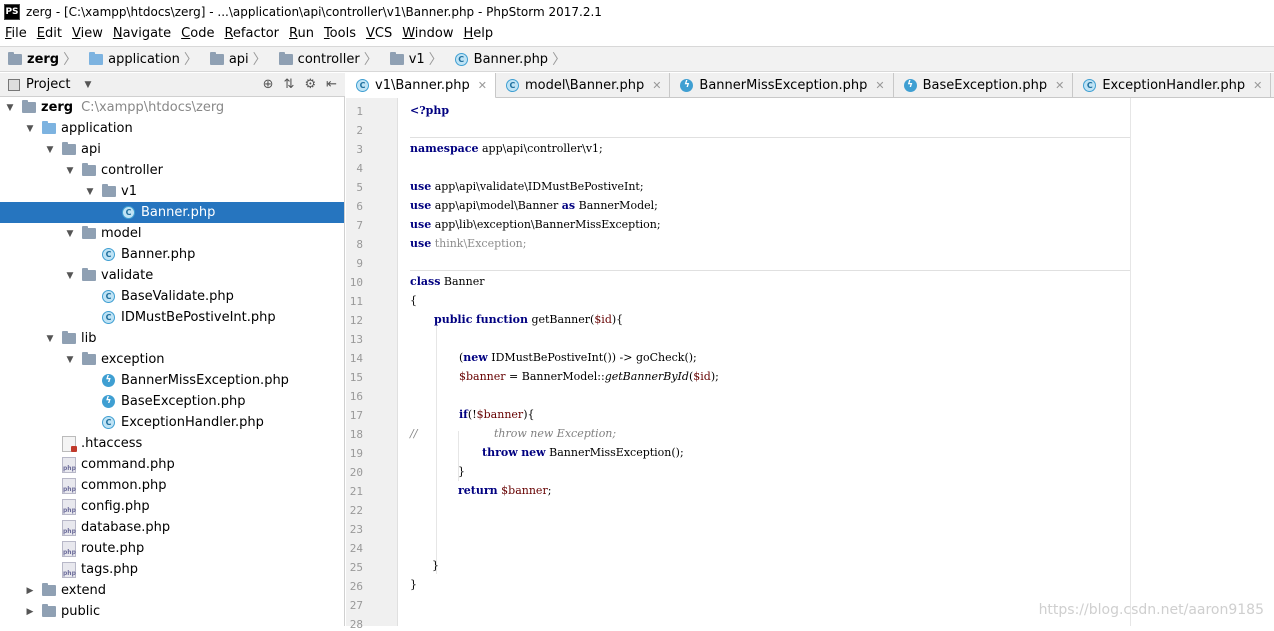 The height and width of the screenshot is (631, 1274). What do you see at coordinates (301, 33) in the screenshot?
I see `menu-run: Run` at bounding box center [301, 33].